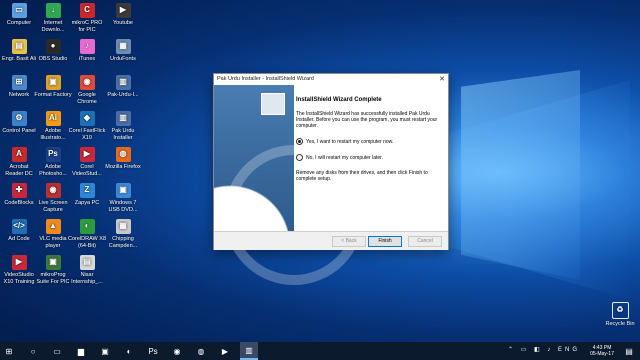  I want to click on desktop-icon-label: Mozilla Firefox, so click(123, 167).